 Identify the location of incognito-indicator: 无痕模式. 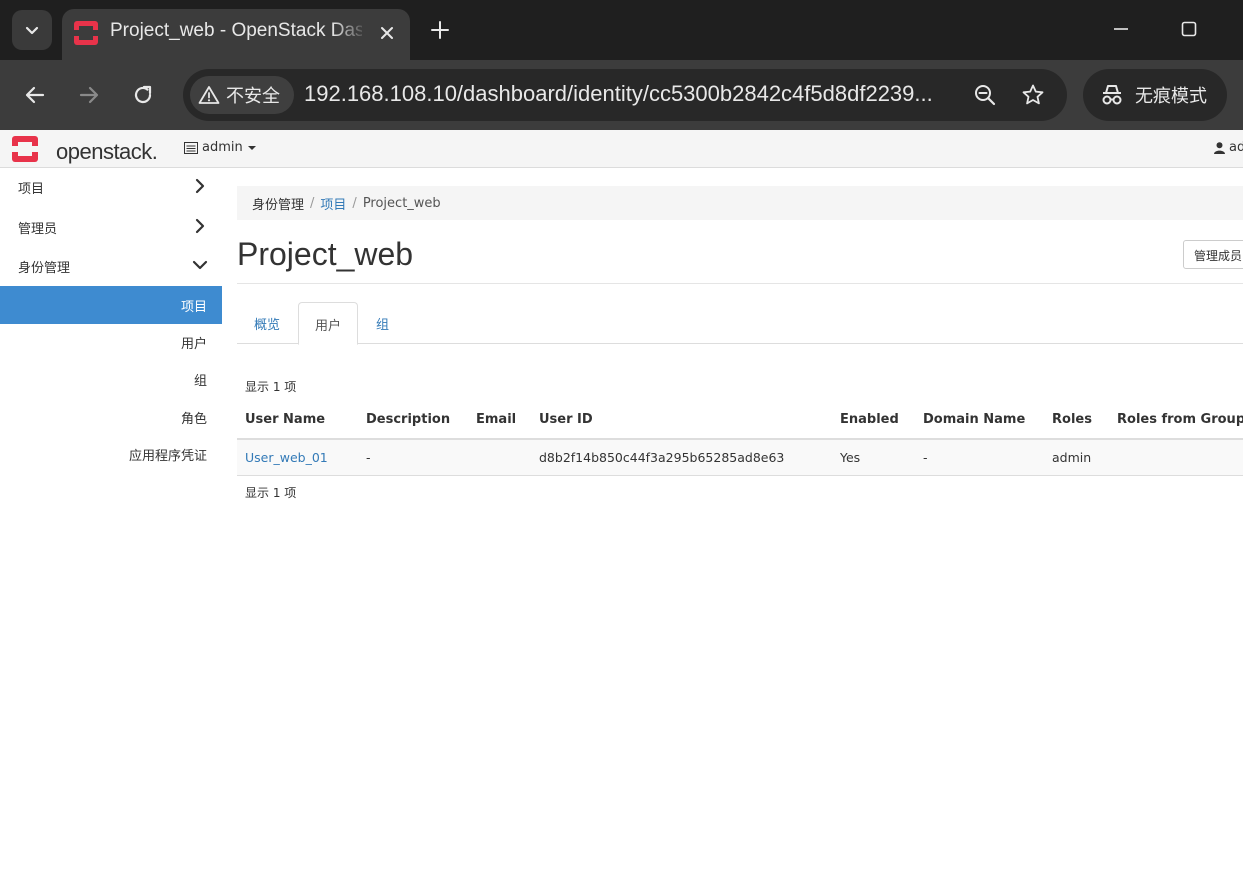
(1155, 95).